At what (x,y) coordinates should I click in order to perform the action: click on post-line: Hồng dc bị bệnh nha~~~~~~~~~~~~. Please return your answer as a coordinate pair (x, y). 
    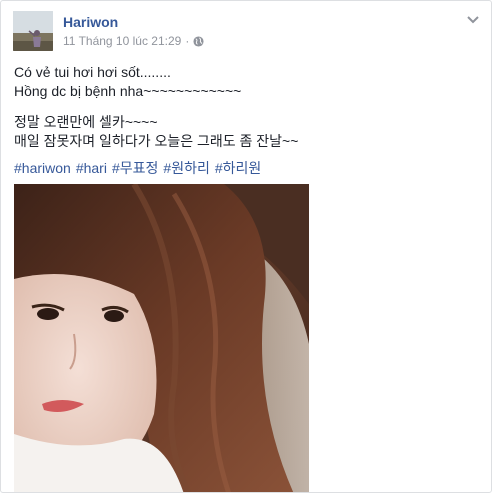
    Looking at the image, I should click on (128, 91).